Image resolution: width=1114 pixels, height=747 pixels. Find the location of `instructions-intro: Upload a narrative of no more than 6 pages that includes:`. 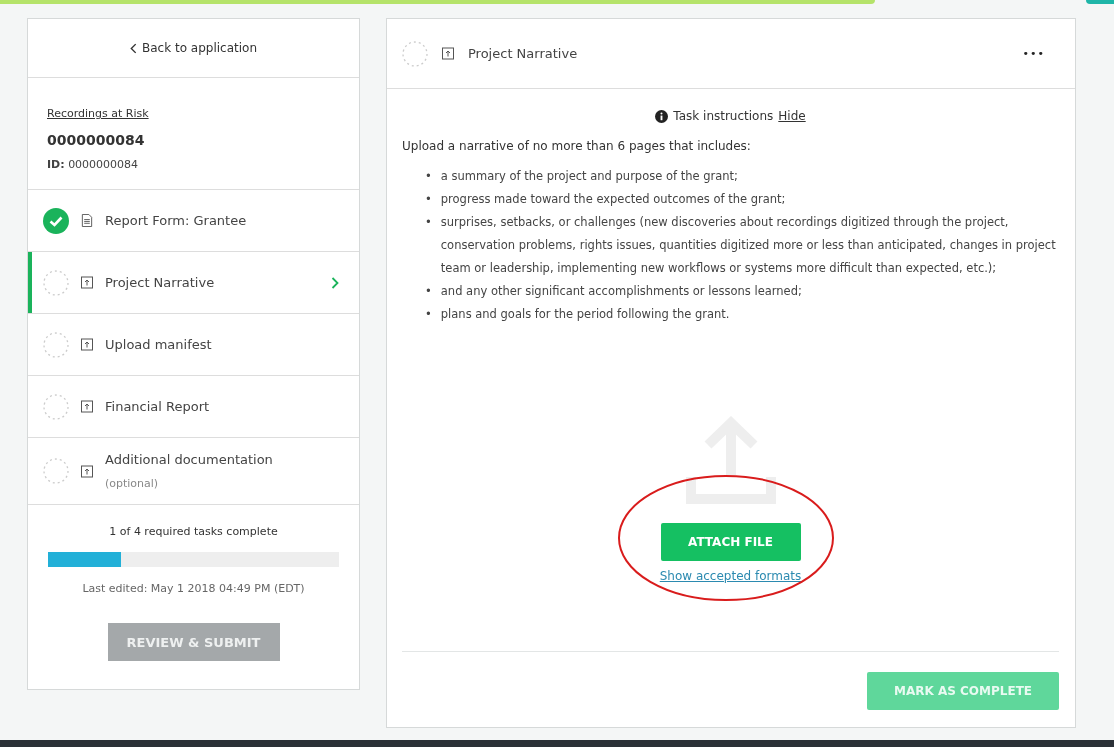

instructions-intro: Upload a narrative of no more than 6 pages that includes: is located at coordinates (577, 146).